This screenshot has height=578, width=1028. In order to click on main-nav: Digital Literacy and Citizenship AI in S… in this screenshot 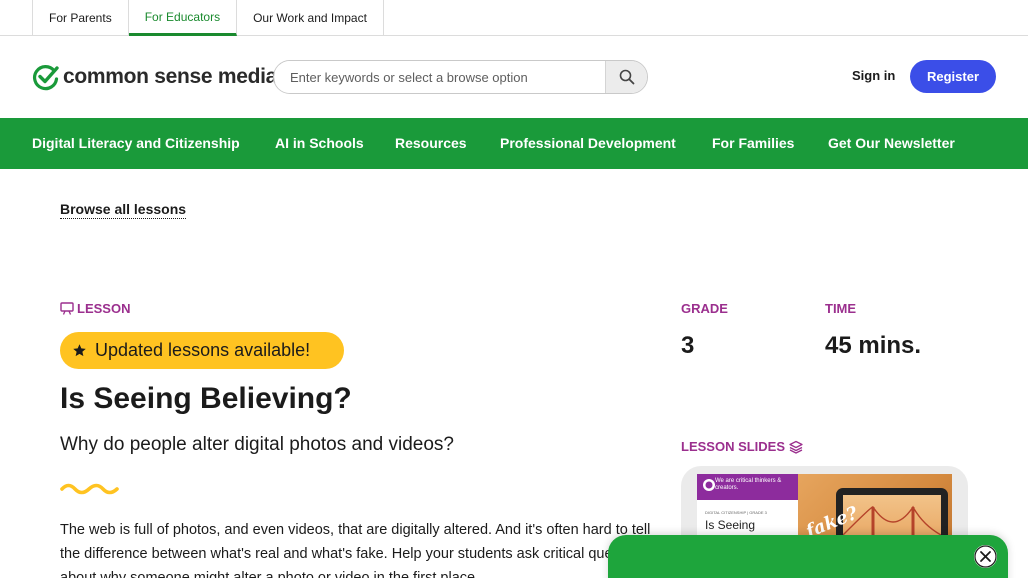, I will do `click(514, 143)`.